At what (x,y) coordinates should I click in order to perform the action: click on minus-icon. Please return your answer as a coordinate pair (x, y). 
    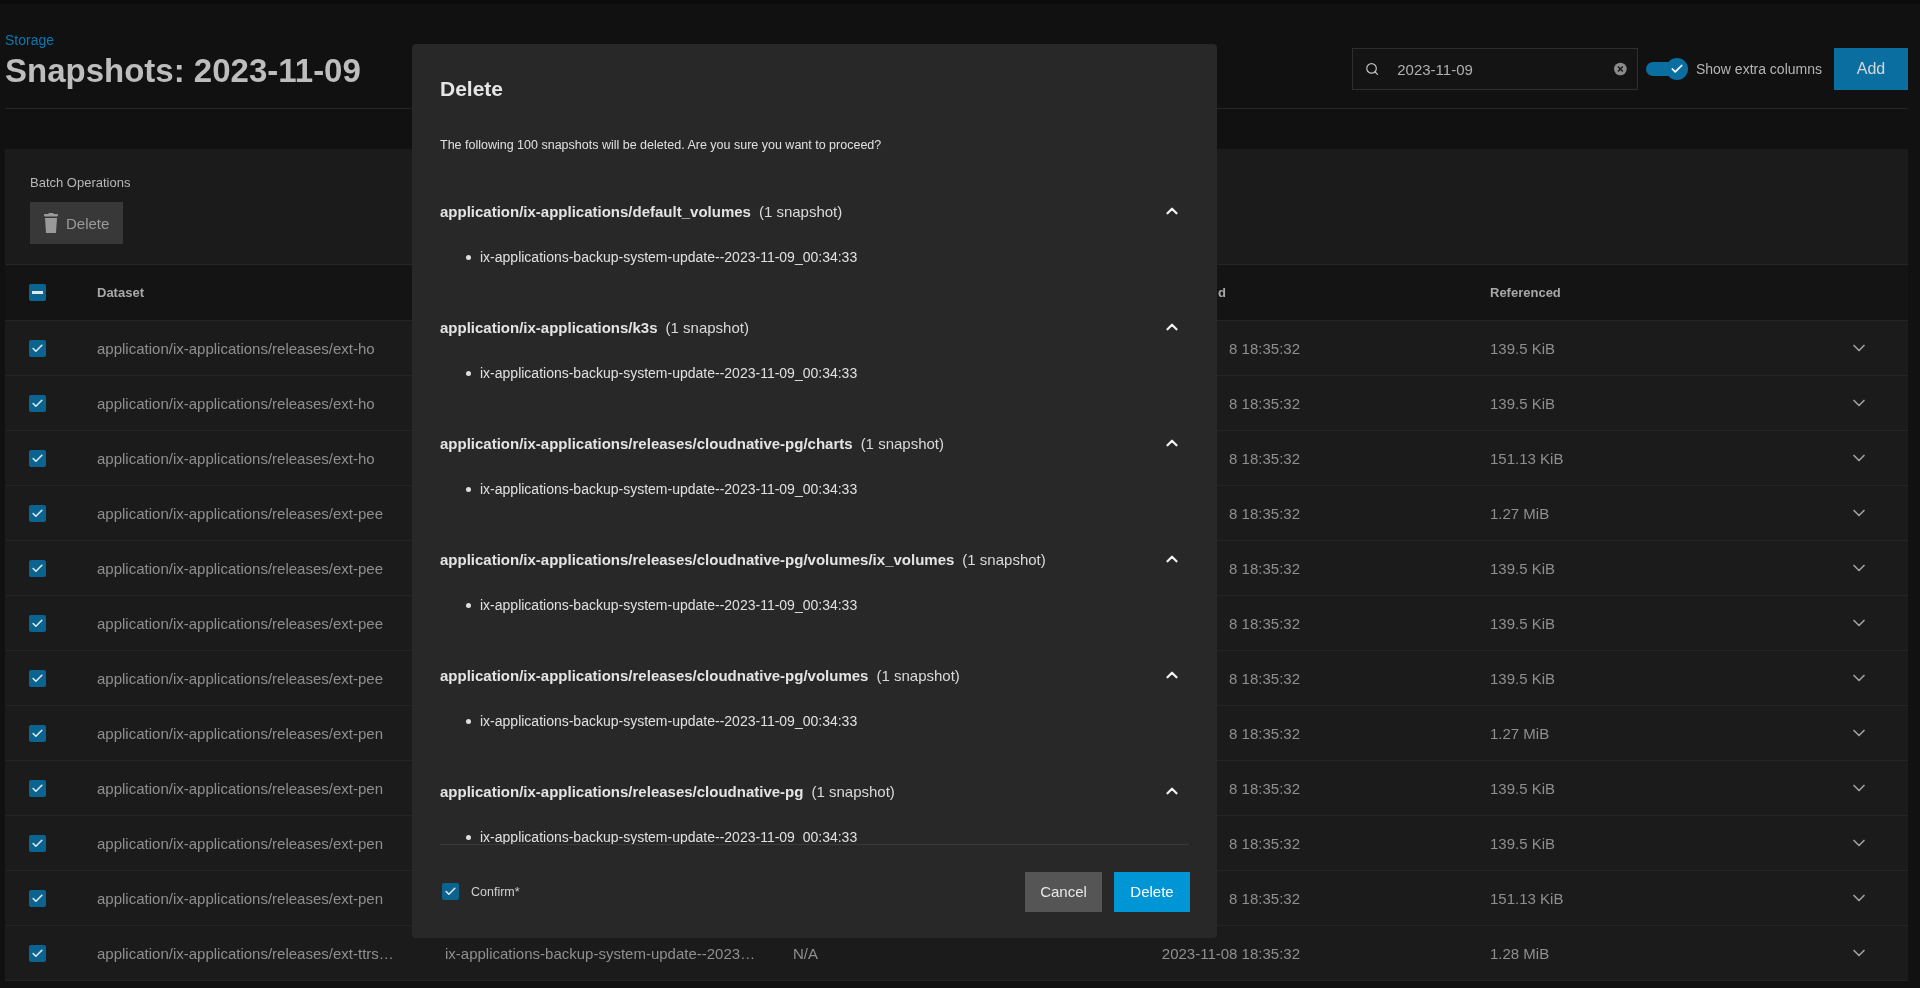
    Looking at the image, I should click on (37, 292).